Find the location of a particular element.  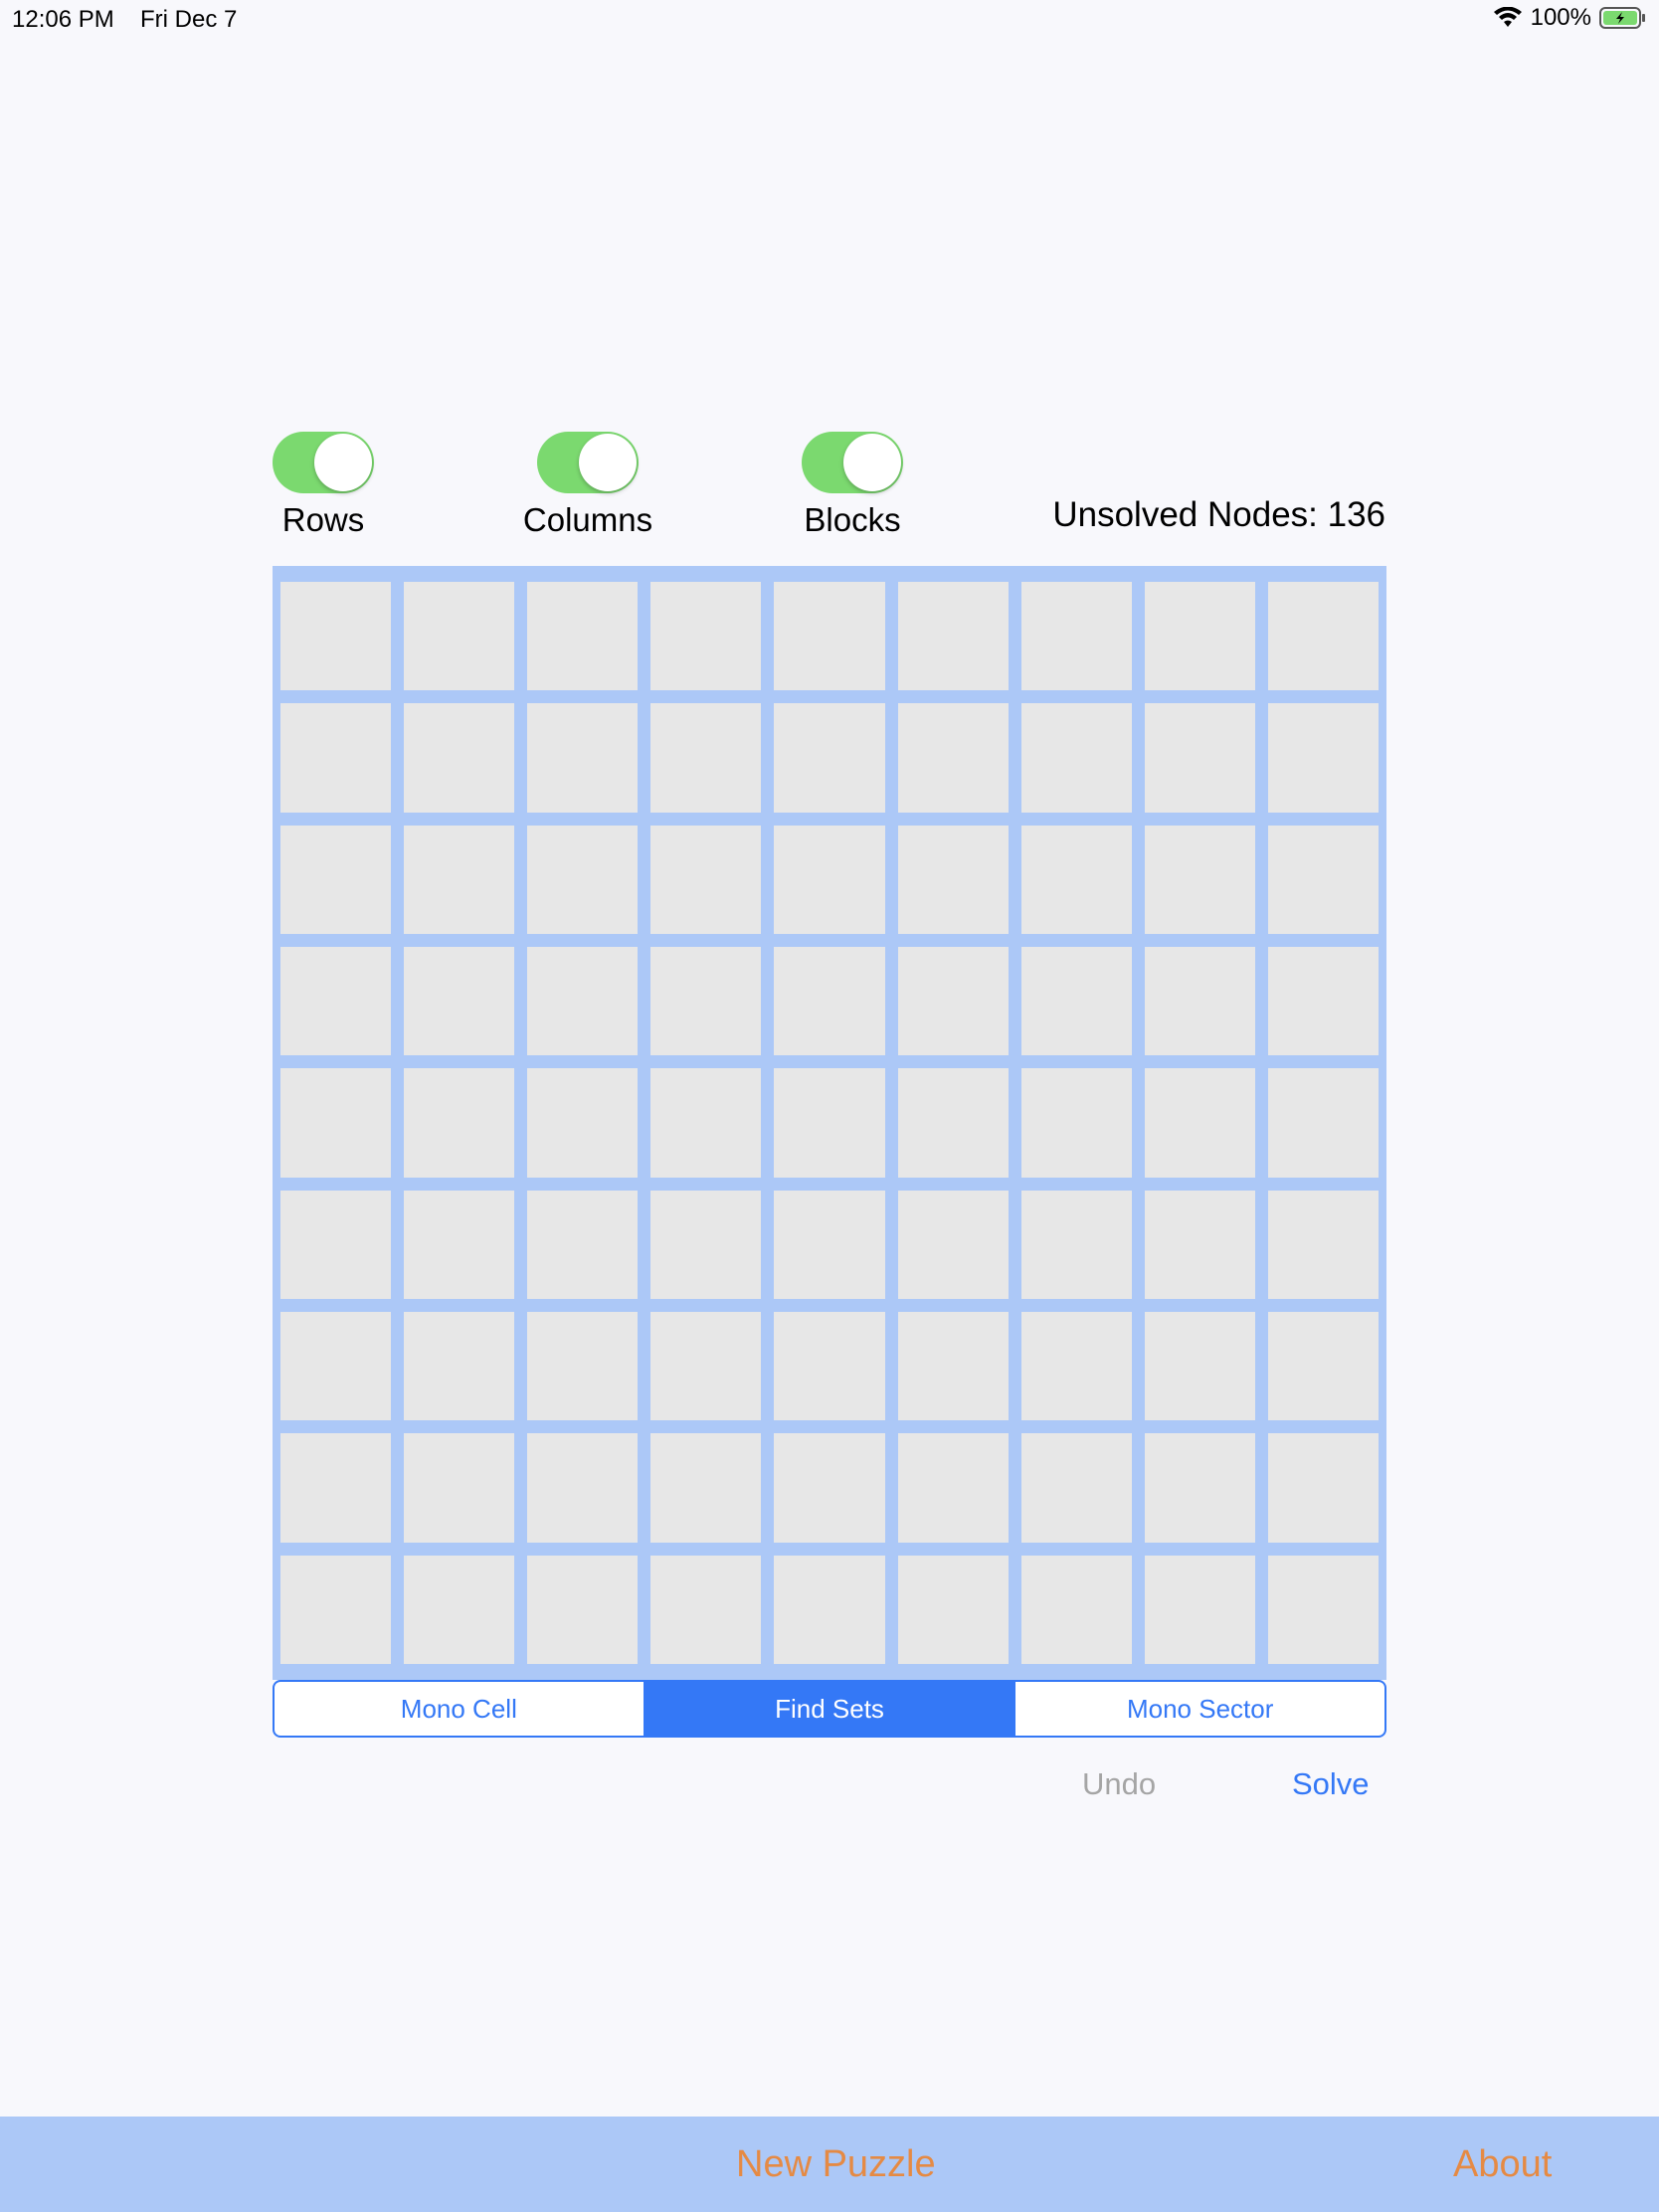

blocks-toggle is located at coordinates (852, 462).